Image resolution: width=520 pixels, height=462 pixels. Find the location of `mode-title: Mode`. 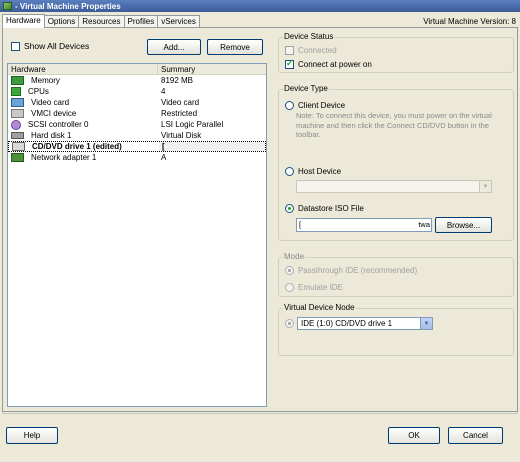

mode-title: Mode is located at coordinates (294, 256).